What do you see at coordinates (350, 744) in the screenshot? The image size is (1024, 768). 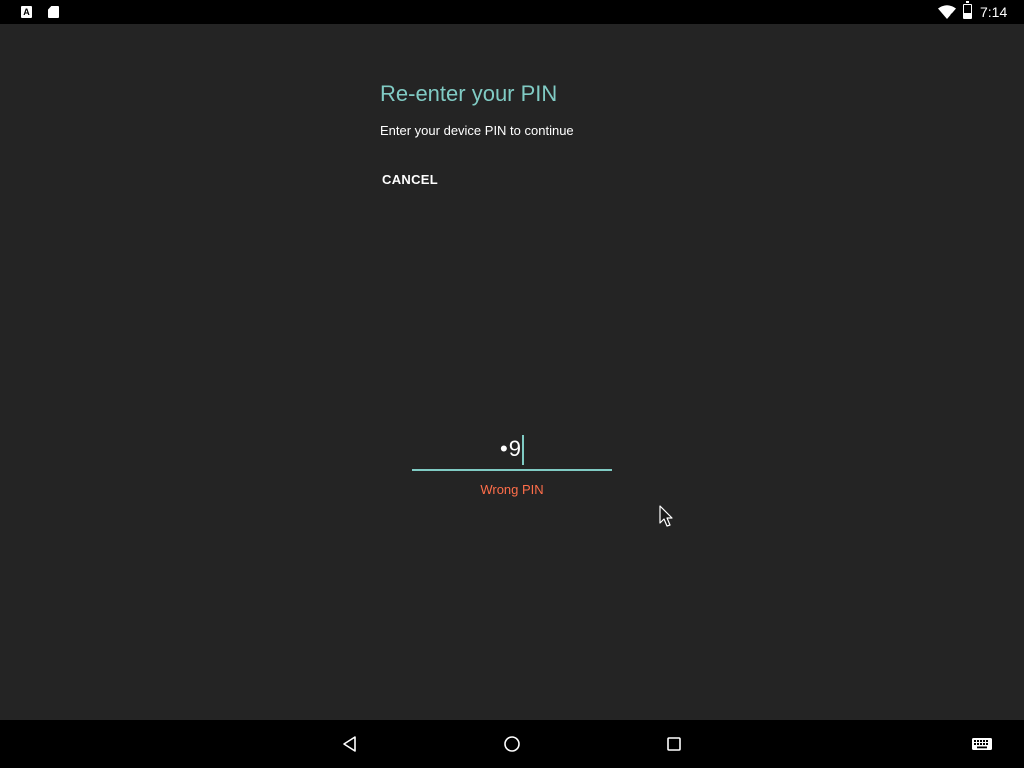 I see `back-icon` at bounding box center [350, 744].